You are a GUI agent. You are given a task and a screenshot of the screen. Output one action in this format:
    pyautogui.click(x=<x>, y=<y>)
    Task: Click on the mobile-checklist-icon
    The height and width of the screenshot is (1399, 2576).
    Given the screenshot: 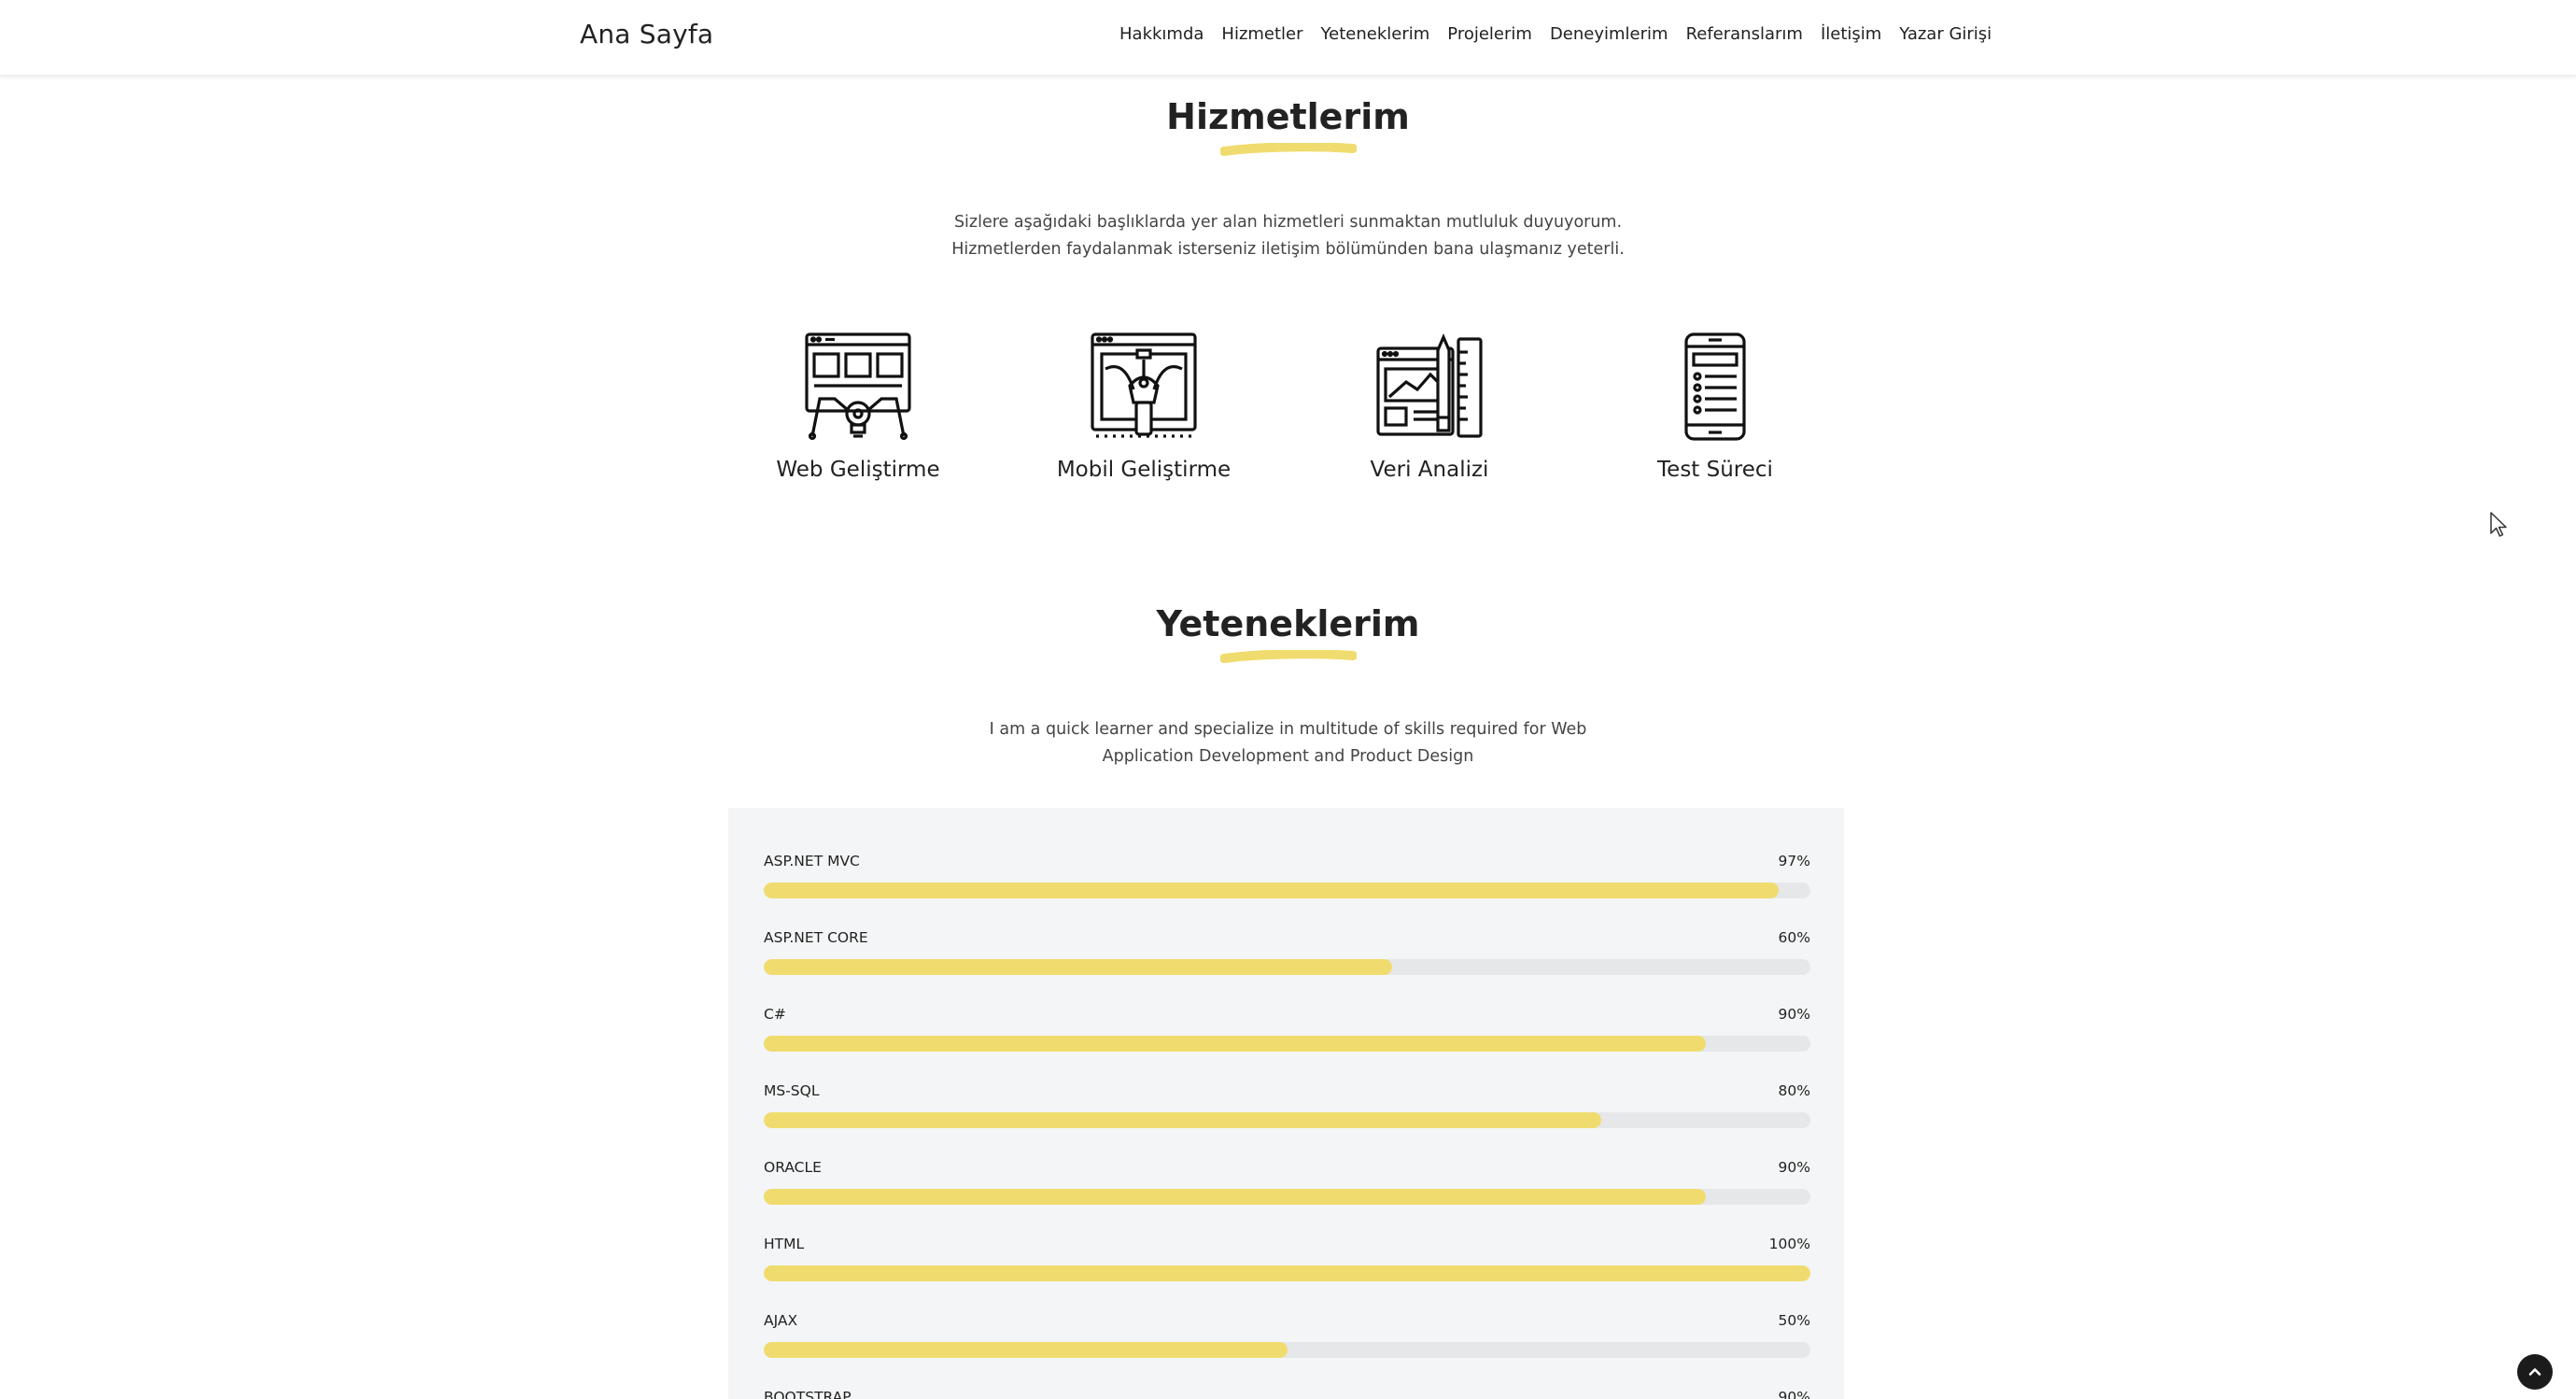 What is the action you would take?
    pyautogui.click(x=1715, y=386)
    